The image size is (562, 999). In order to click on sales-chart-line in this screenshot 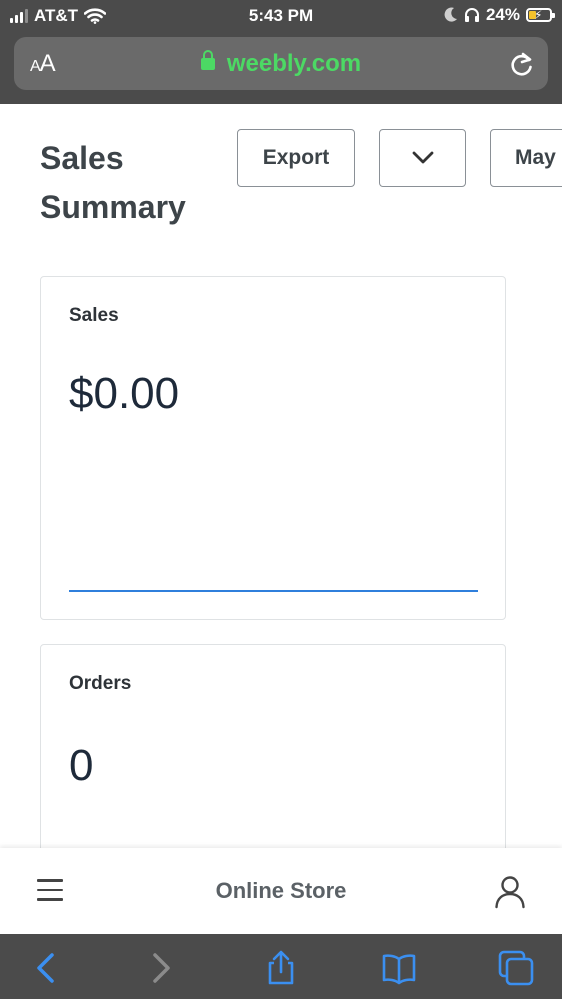, I will do `click(273, 591)`.